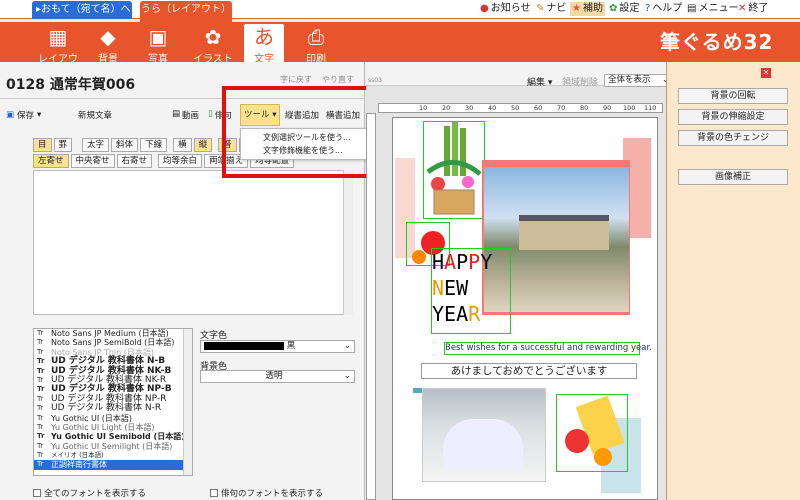 This screenshot has width=800, height=500. I want to click on kadomatsu-illustration, so click(454, 170).